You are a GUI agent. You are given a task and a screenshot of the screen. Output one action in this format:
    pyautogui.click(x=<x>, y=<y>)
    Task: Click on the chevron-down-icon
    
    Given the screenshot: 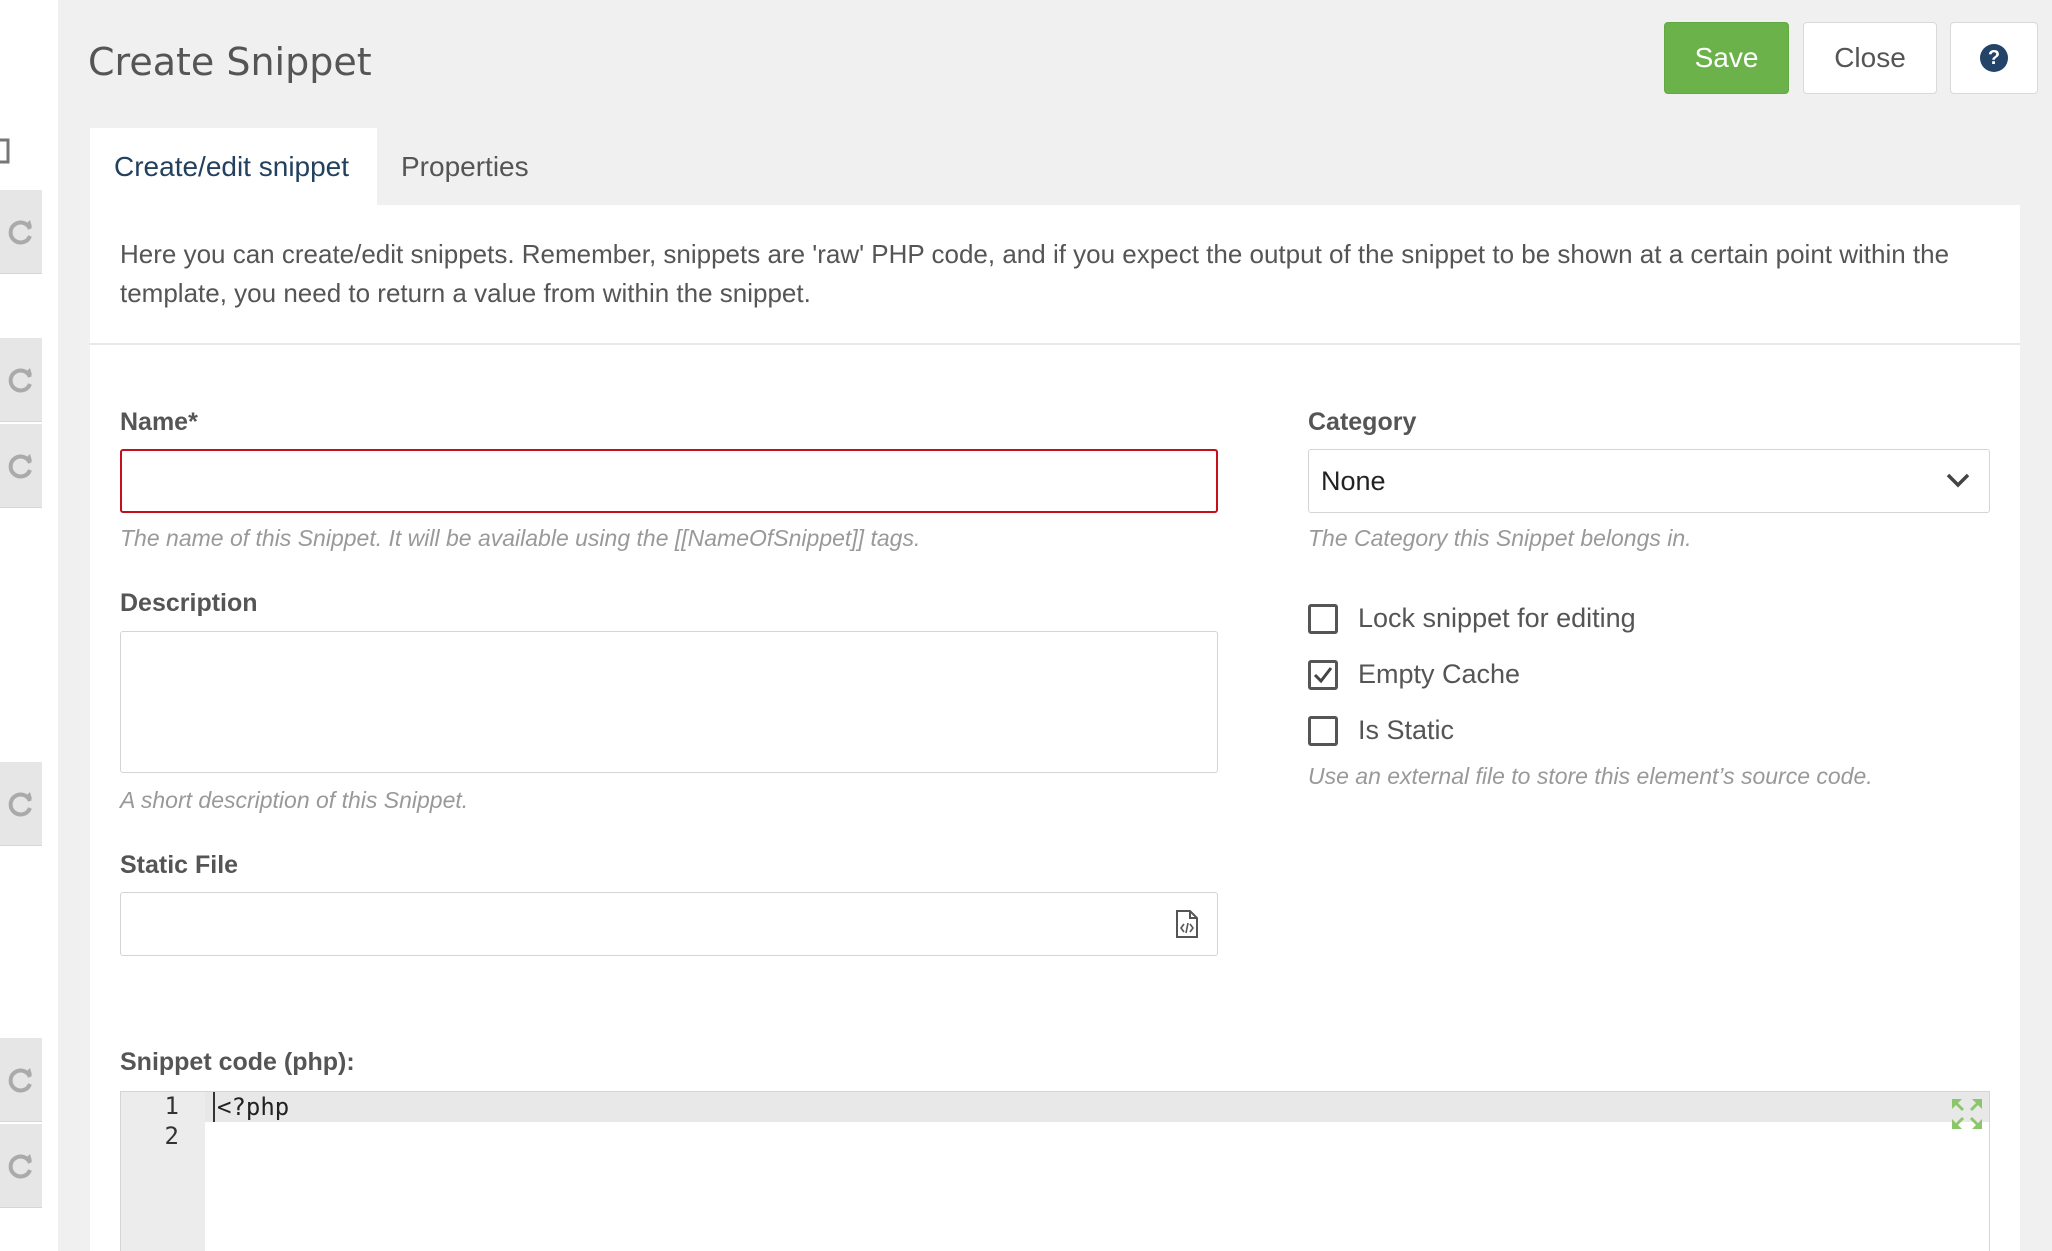 What is the action you would take?
    pyautogui.click(x=1958, y=480)
    